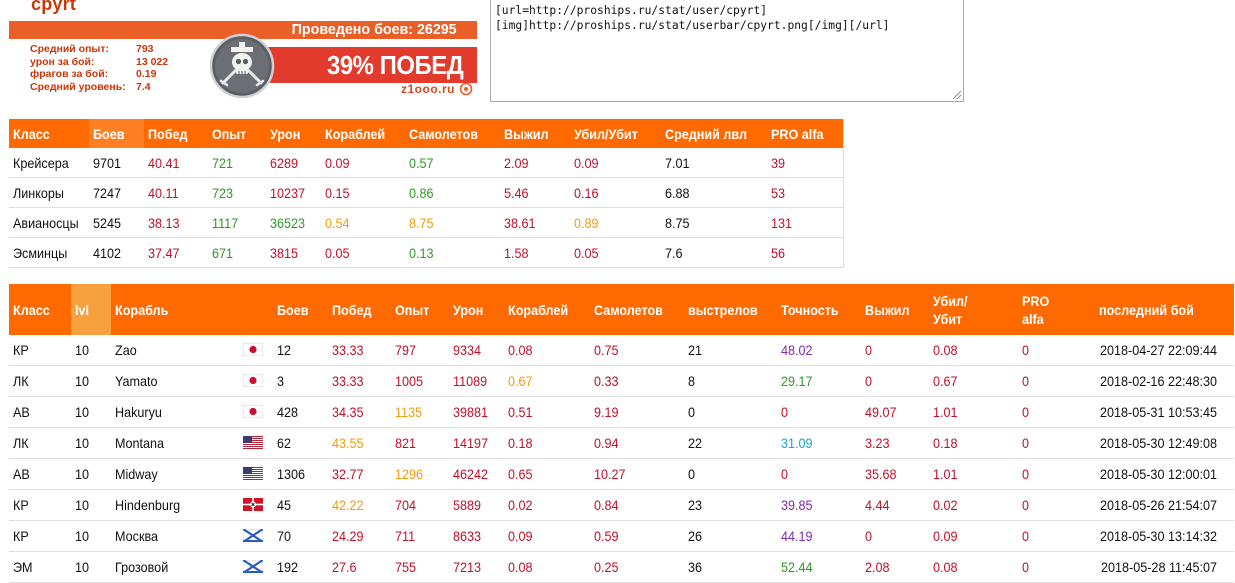 The width and height of the screenshot is (1235, 583). What do you see at coordinates (819, 381) in the screenshot?
I see `stat-cell: 29.17` at bounding box center [819, 381].